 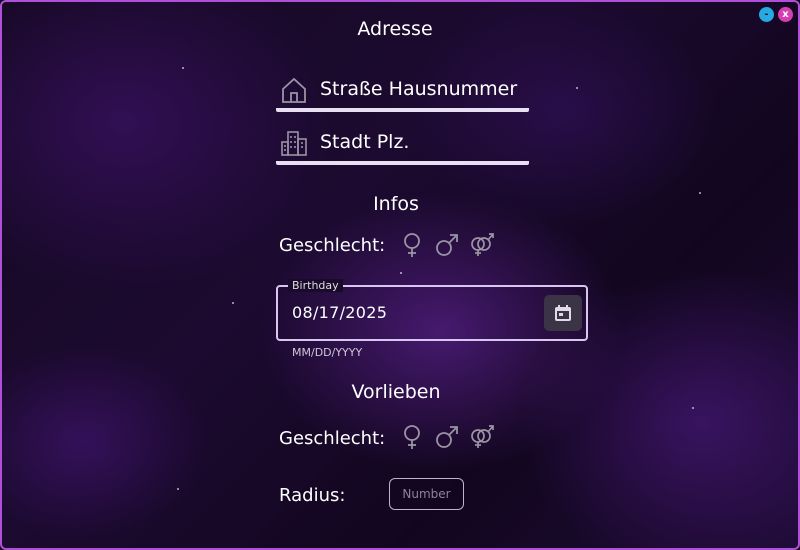 I want to click on city-field-text: Stadt Plz., so click(x=365, y=142).